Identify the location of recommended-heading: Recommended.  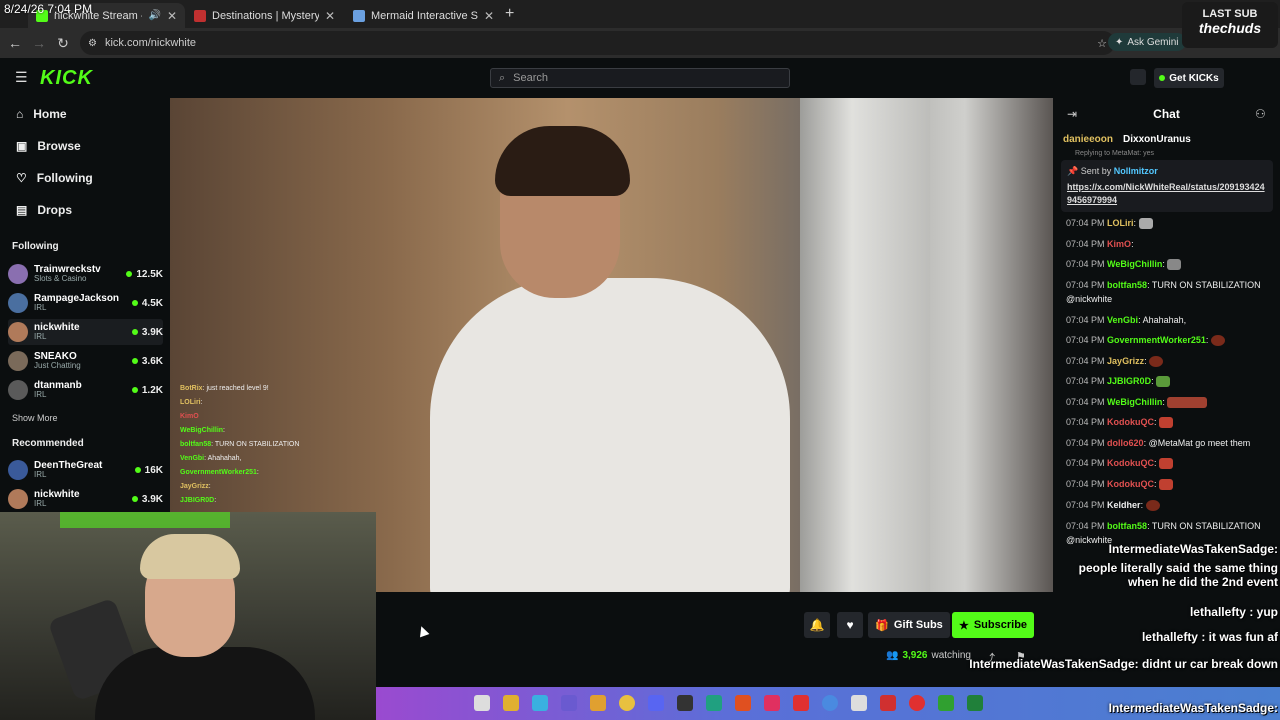
(48, 443).